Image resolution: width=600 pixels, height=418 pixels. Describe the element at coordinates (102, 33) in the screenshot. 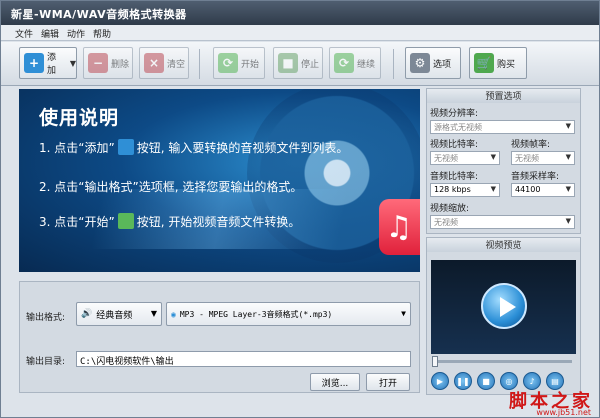

I see `menu-help: 帮助` at that location.